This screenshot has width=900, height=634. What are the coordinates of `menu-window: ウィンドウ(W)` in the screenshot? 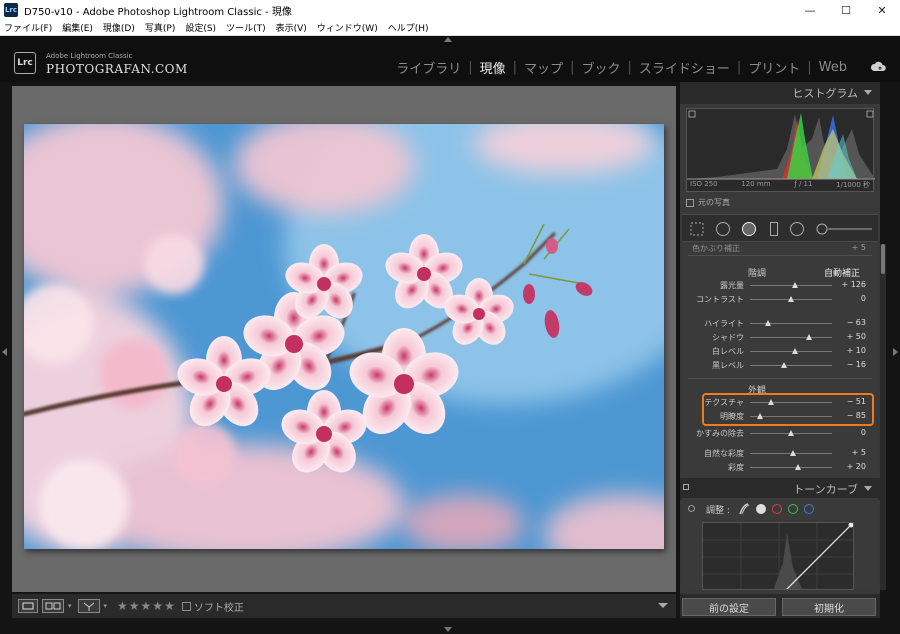 It's located at (347, 27).